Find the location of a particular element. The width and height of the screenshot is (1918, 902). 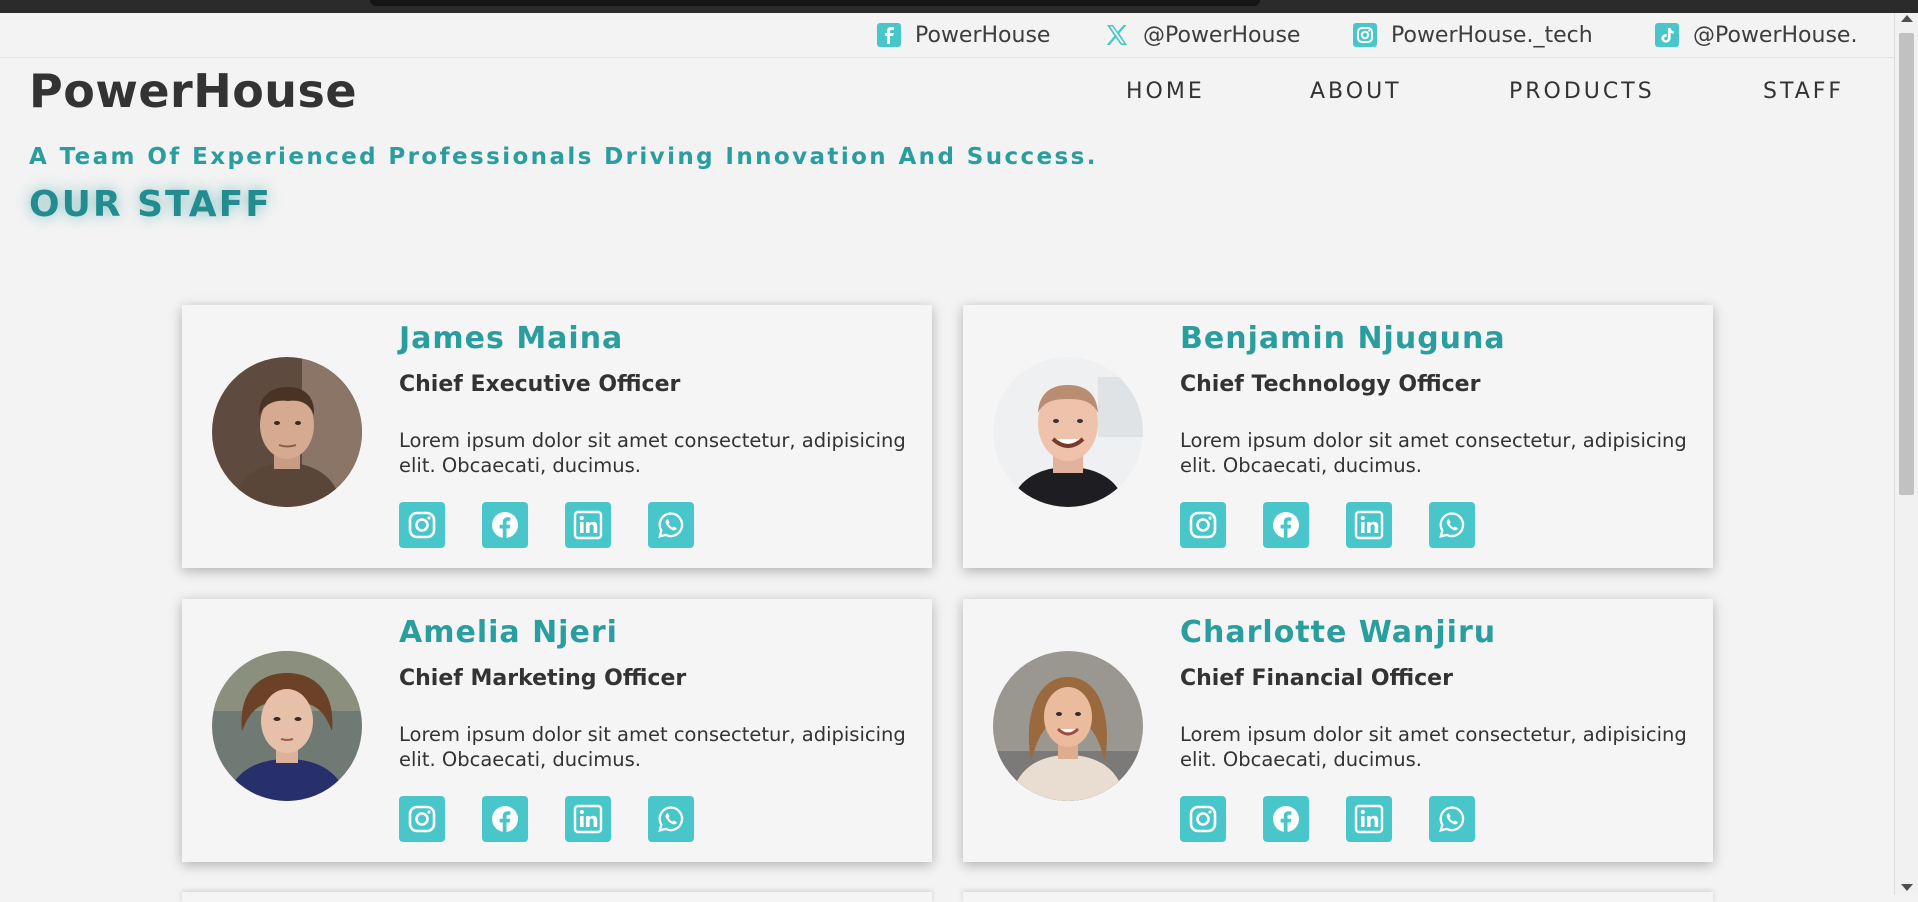

social-instagram-label: PowerHouse._tech is located at coordinates (1492, 35).